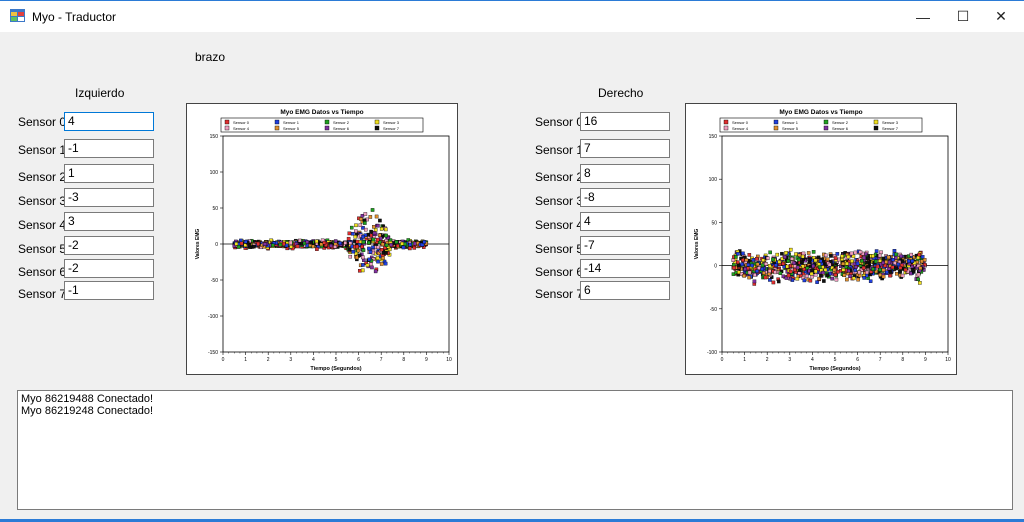 This screenshot has height=522, width=1024. I want to click on title-bar: Myo - Traductor — ☐ ✕, so click(512, 16).